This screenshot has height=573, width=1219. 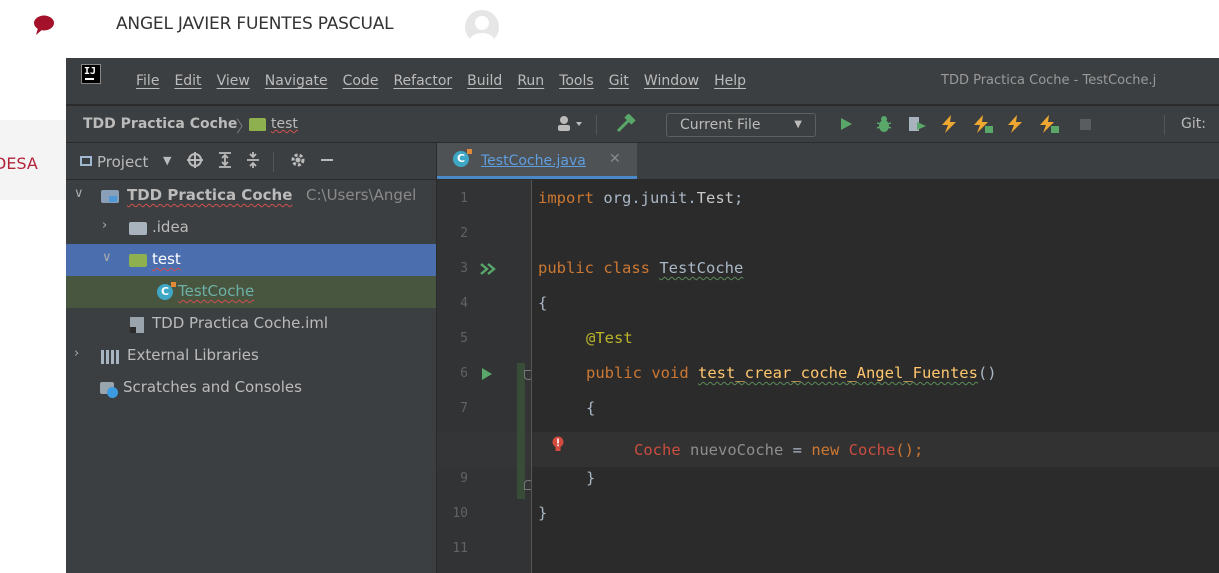 I want to click on line-number: 1, so click(x=464, y=198).